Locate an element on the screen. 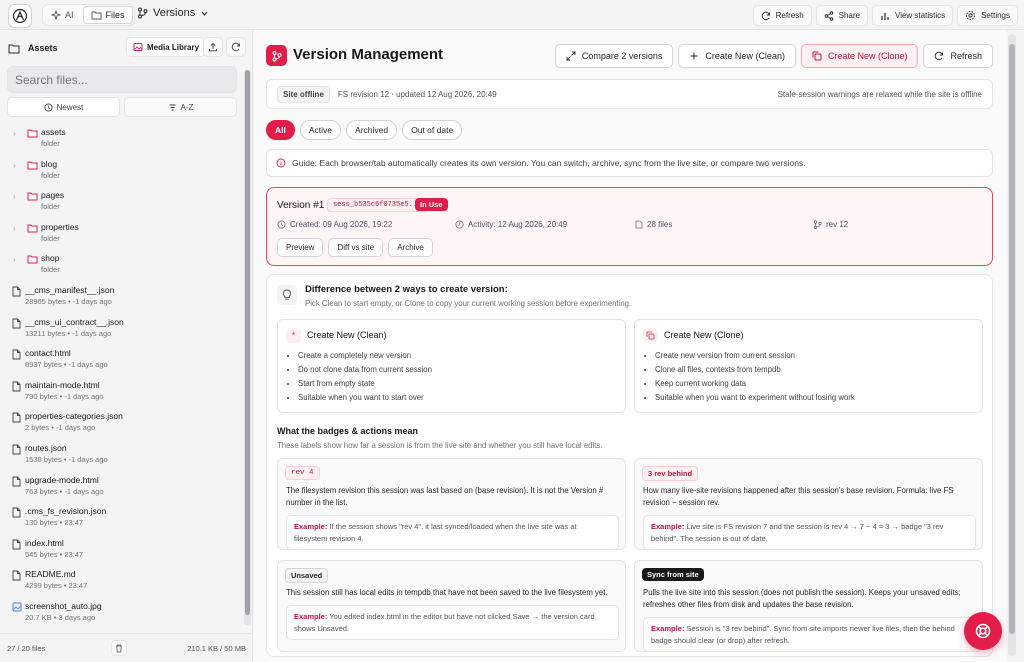 The width and height of the screenshot is (1024, 662). file-item: index.html 545 bytes • 23:47 is located at coordinates (122, 550).